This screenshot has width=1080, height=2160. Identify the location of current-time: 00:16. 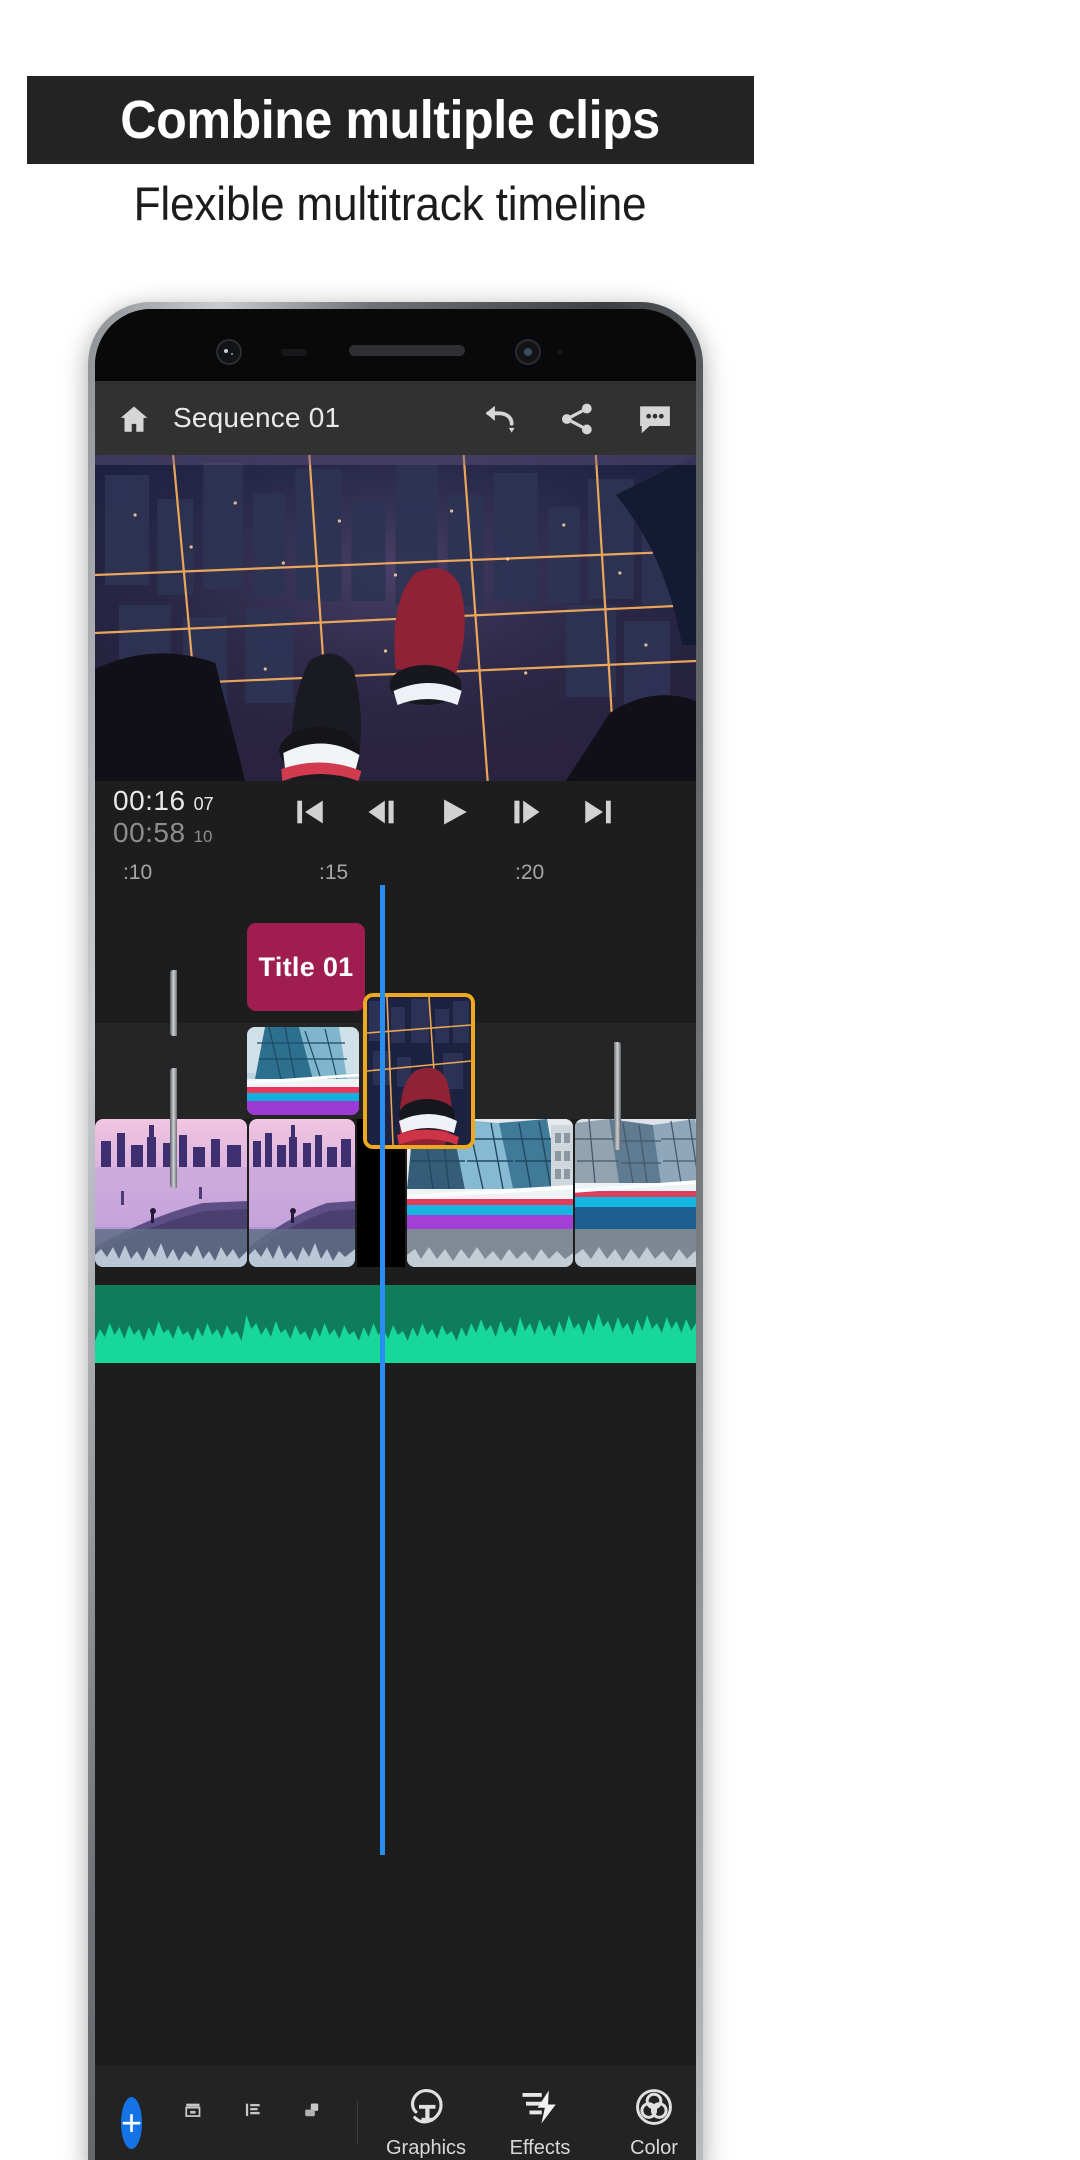
(149, 800).